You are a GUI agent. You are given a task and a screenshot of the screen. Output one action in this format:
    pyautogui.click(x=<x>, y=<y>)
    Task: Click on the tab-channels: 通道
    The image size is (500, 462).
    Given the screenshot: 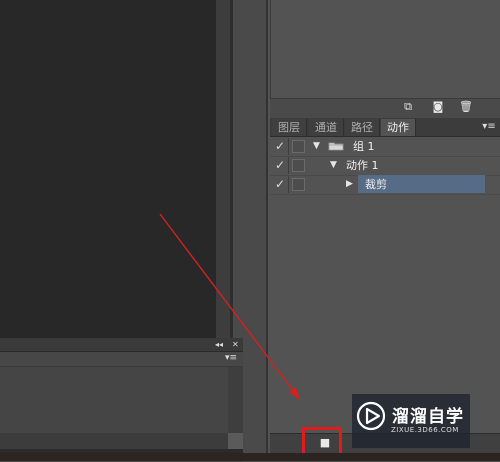 What is the action you would take?
    pyautogui.click(x=326, y=127)
    